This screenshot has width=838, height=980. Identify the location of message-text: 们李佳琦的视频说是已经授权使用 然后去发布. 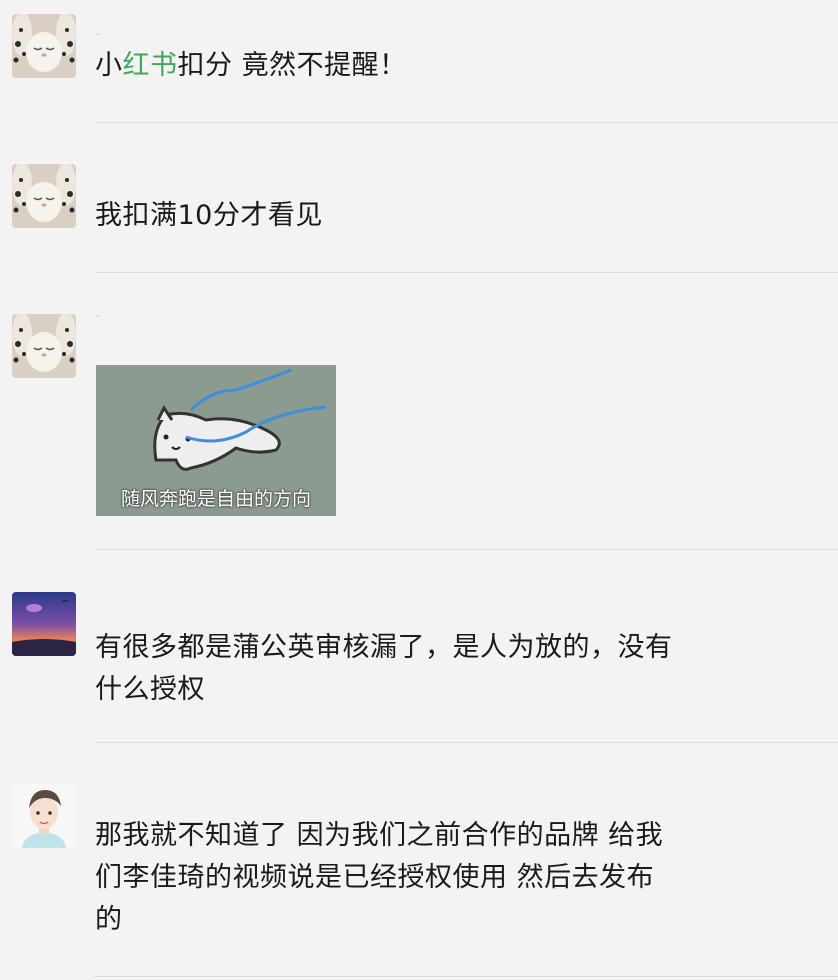
(375, 877).